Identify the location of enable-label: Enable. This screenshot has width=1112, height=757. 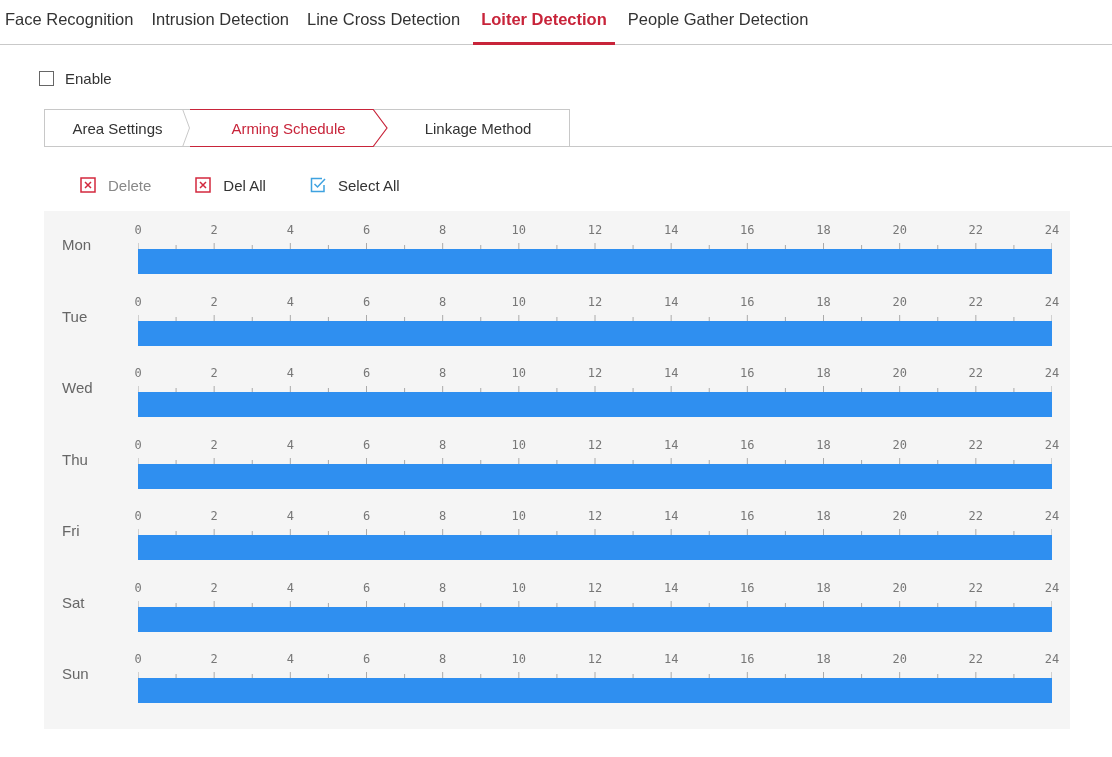
(88, 78).